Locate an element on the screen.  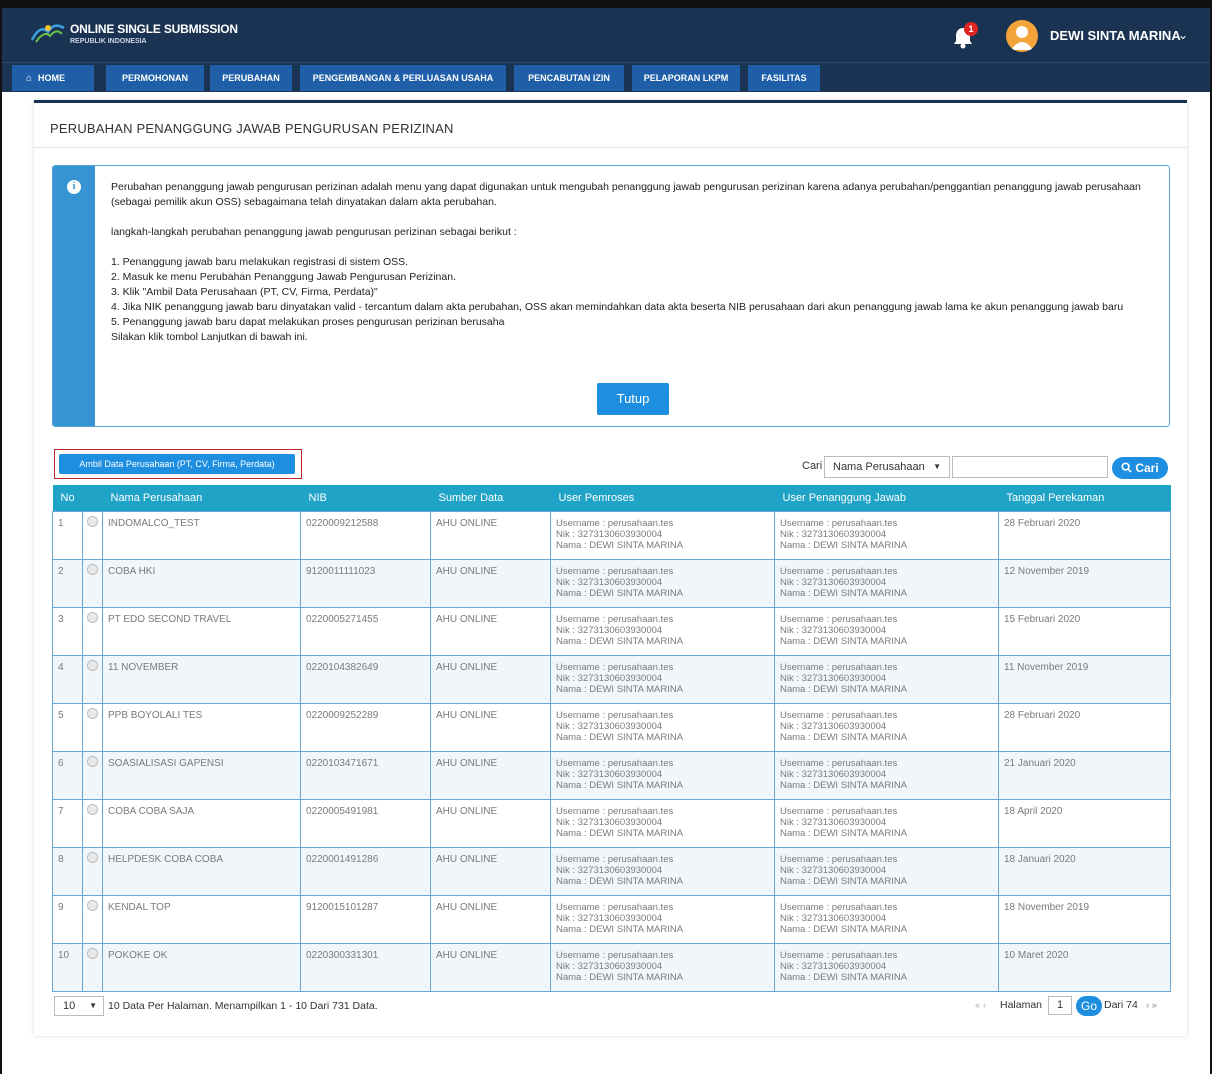
nav-pengembangan: PENGEMBANGAN & PERLUASAN USAHA is located at coordinates (403, 78).